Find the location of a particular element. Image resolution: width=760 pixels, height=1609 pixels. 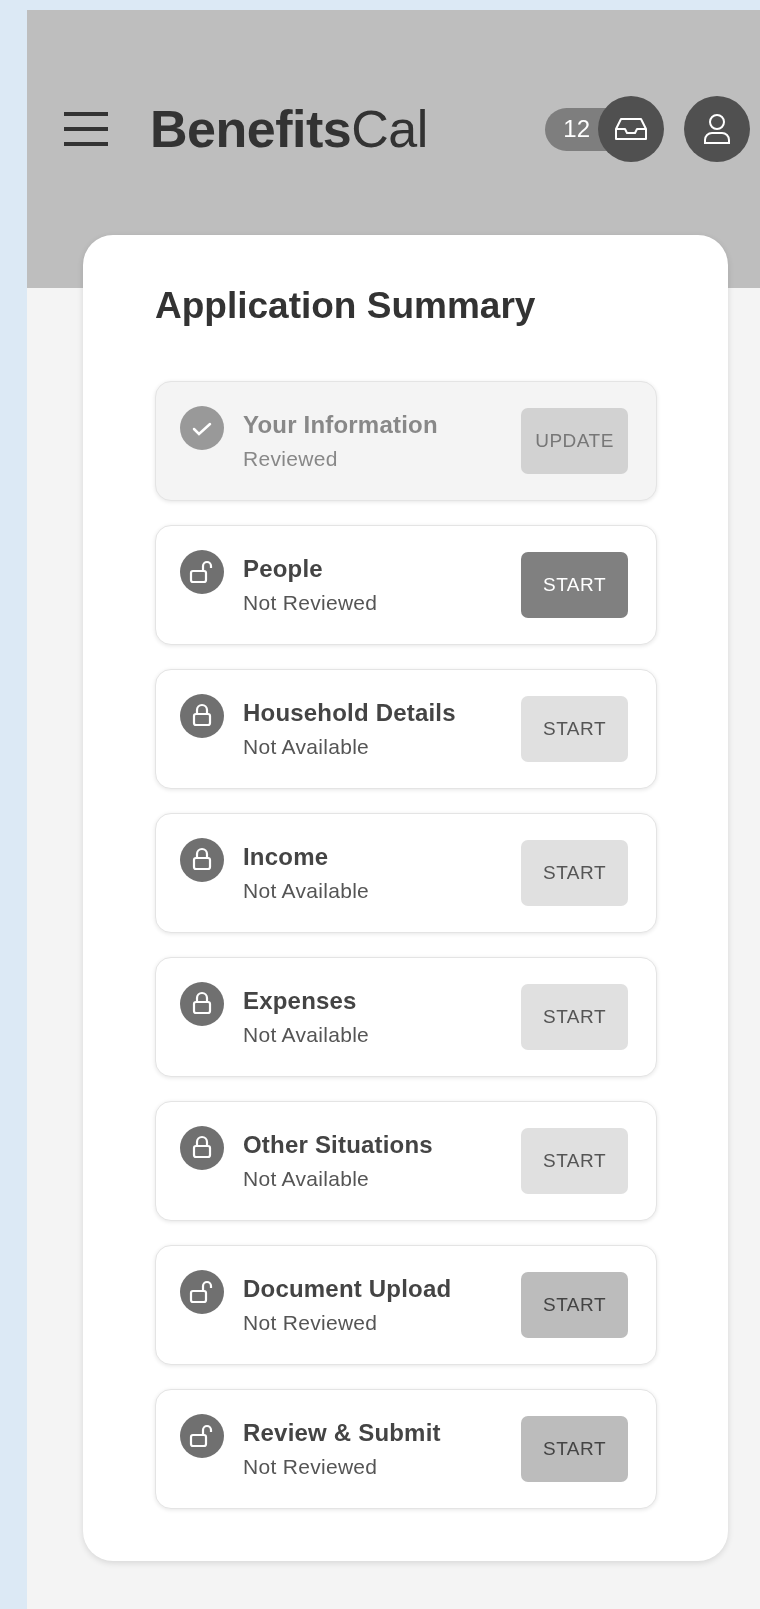

section-title: Expenses is located at coordinates (300, 1001).